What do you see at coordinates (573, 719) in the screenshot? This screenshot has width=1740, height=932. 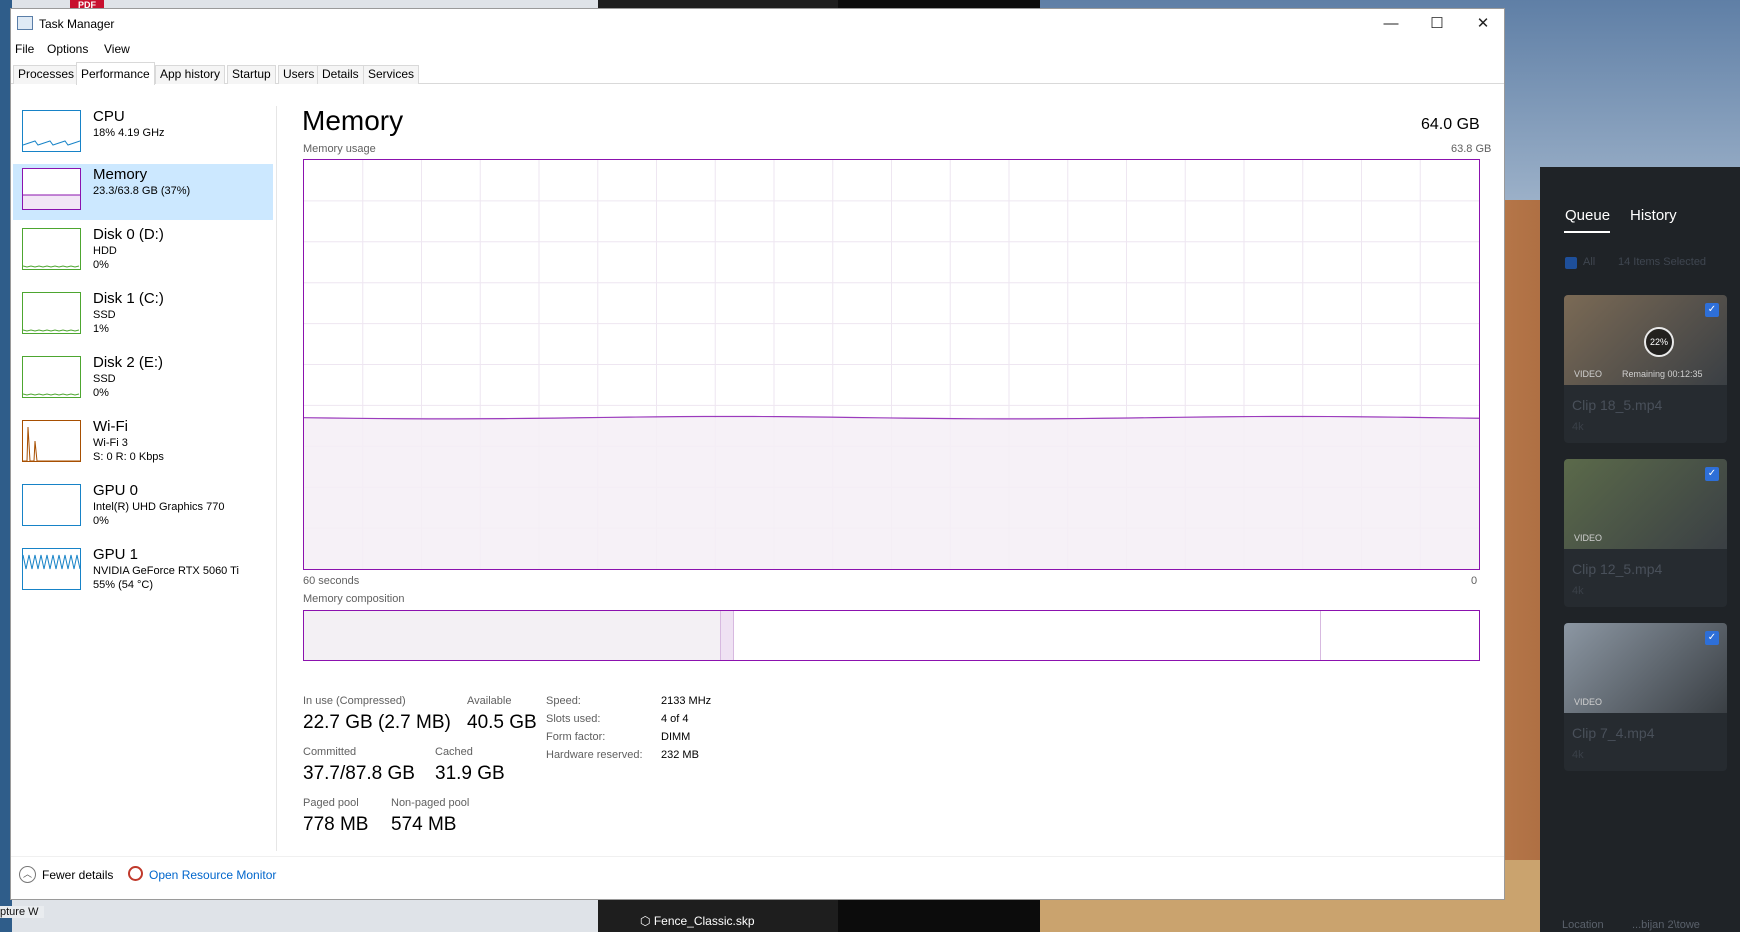 I see `slots-label: Slots used:` at bounding box center [573, 719].